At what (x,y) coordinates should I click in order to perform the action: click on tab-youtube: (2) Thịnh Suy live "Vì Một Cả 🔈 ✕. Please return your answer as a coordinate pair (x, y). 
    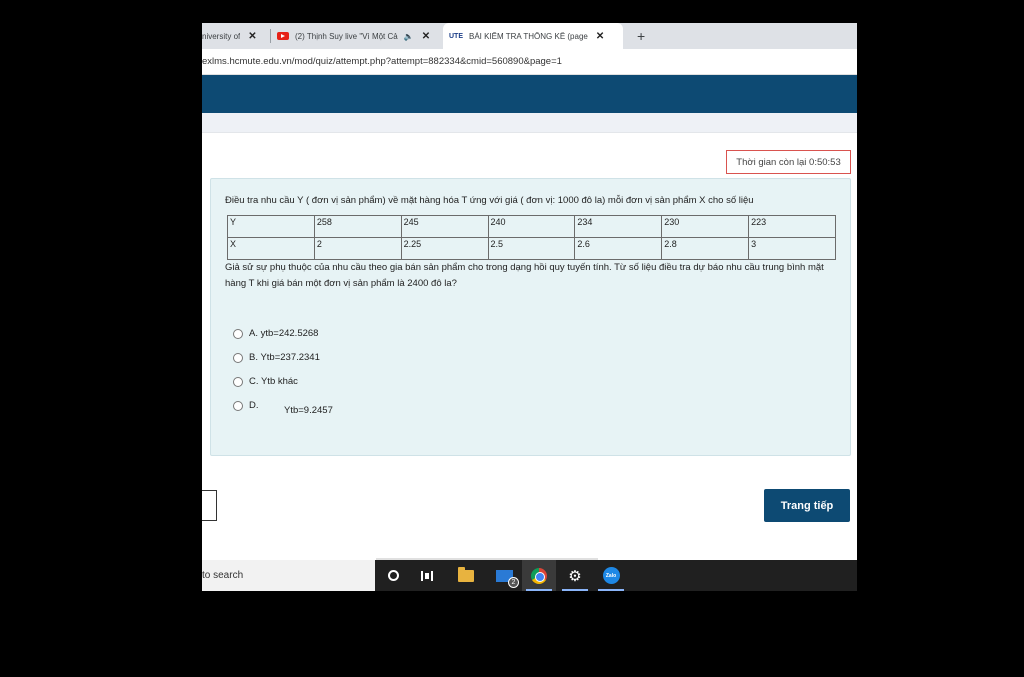
    Looking at the image, I should click on (357, 36).